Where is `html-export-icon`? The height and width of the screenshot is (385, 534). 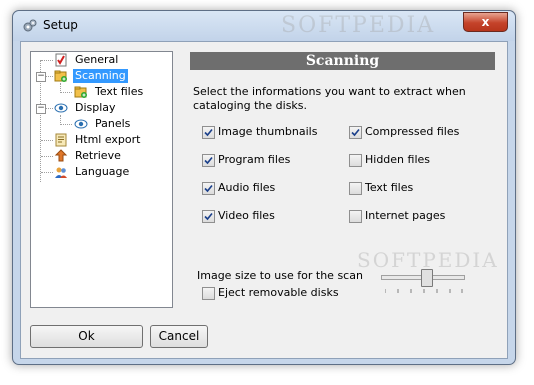
html-export-icon is located at coordinates (61, 140).